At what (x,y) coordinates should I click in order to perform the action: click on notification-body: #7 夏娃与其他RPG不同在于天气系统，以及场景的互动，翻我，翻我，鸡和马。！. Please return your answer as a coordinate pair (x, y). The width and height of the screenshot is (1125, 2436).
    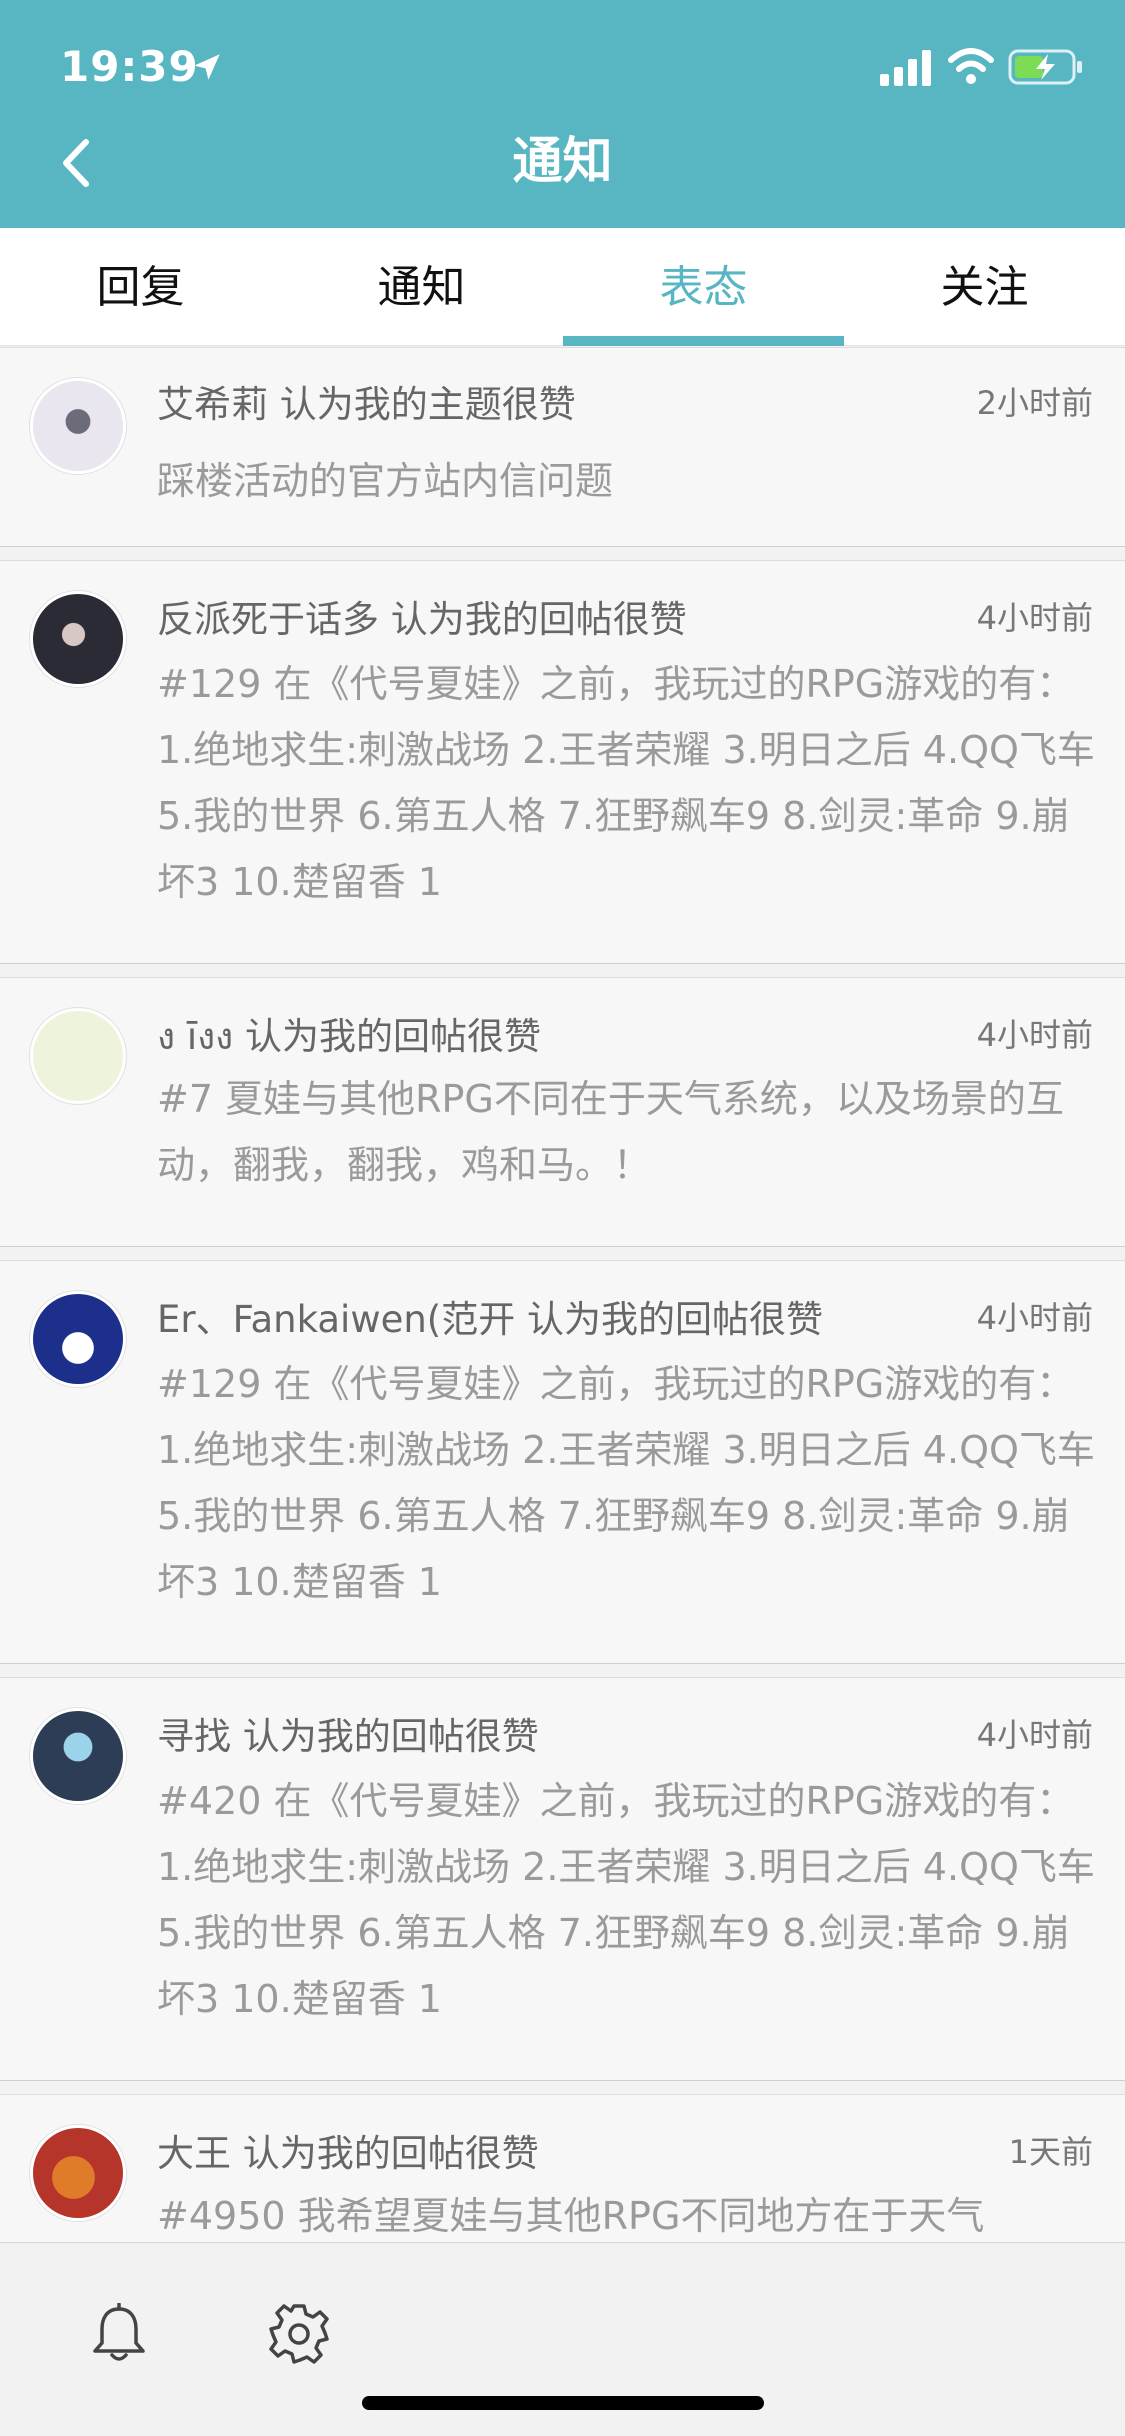
    Looking at the image, I should click on (610, 1132).